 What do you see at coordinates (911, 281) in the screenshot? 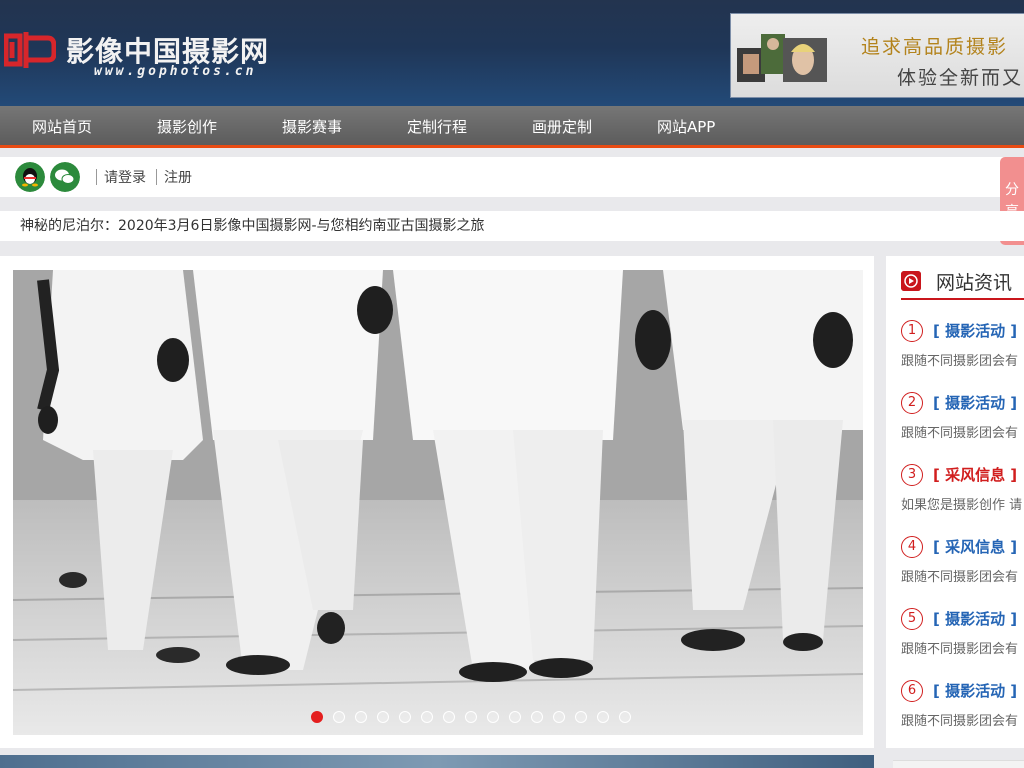
I see `play-icon` at bounding box center [911, 281].